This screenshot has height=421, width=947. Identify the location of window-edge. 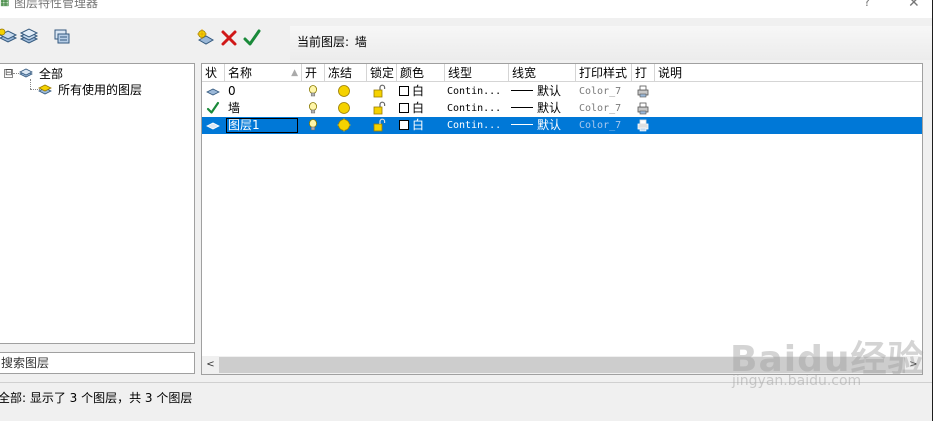
(940, 210).